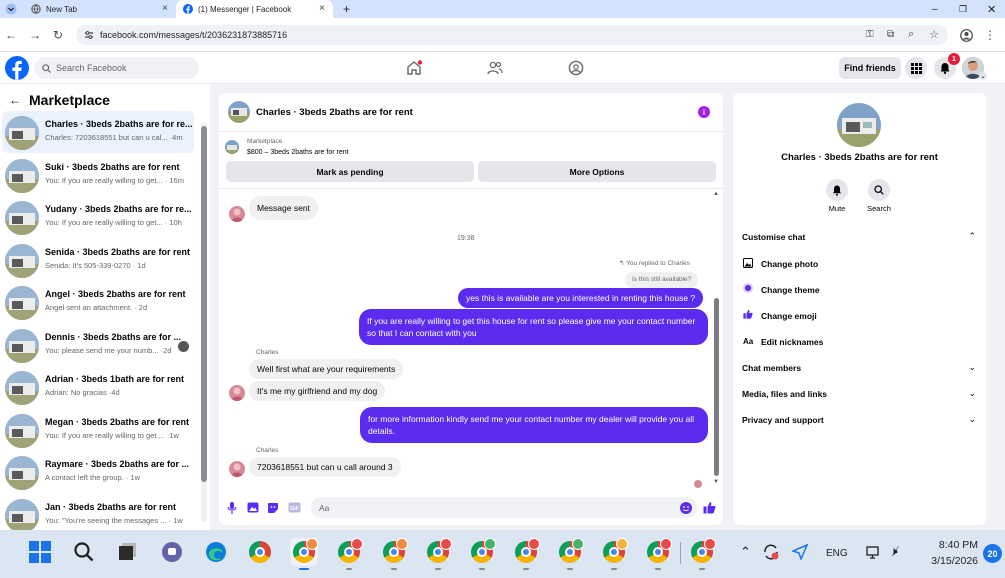 The height and width of the screenshot is (578, 1005). I want to click on close-window-icon: ✕, so click(991, 9).